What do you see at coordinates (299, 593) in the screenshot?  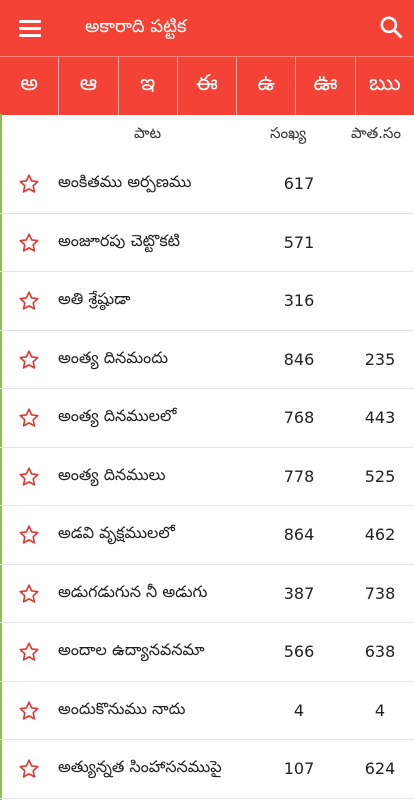 I see `song-number: 387` at bounding box center [299, 593].